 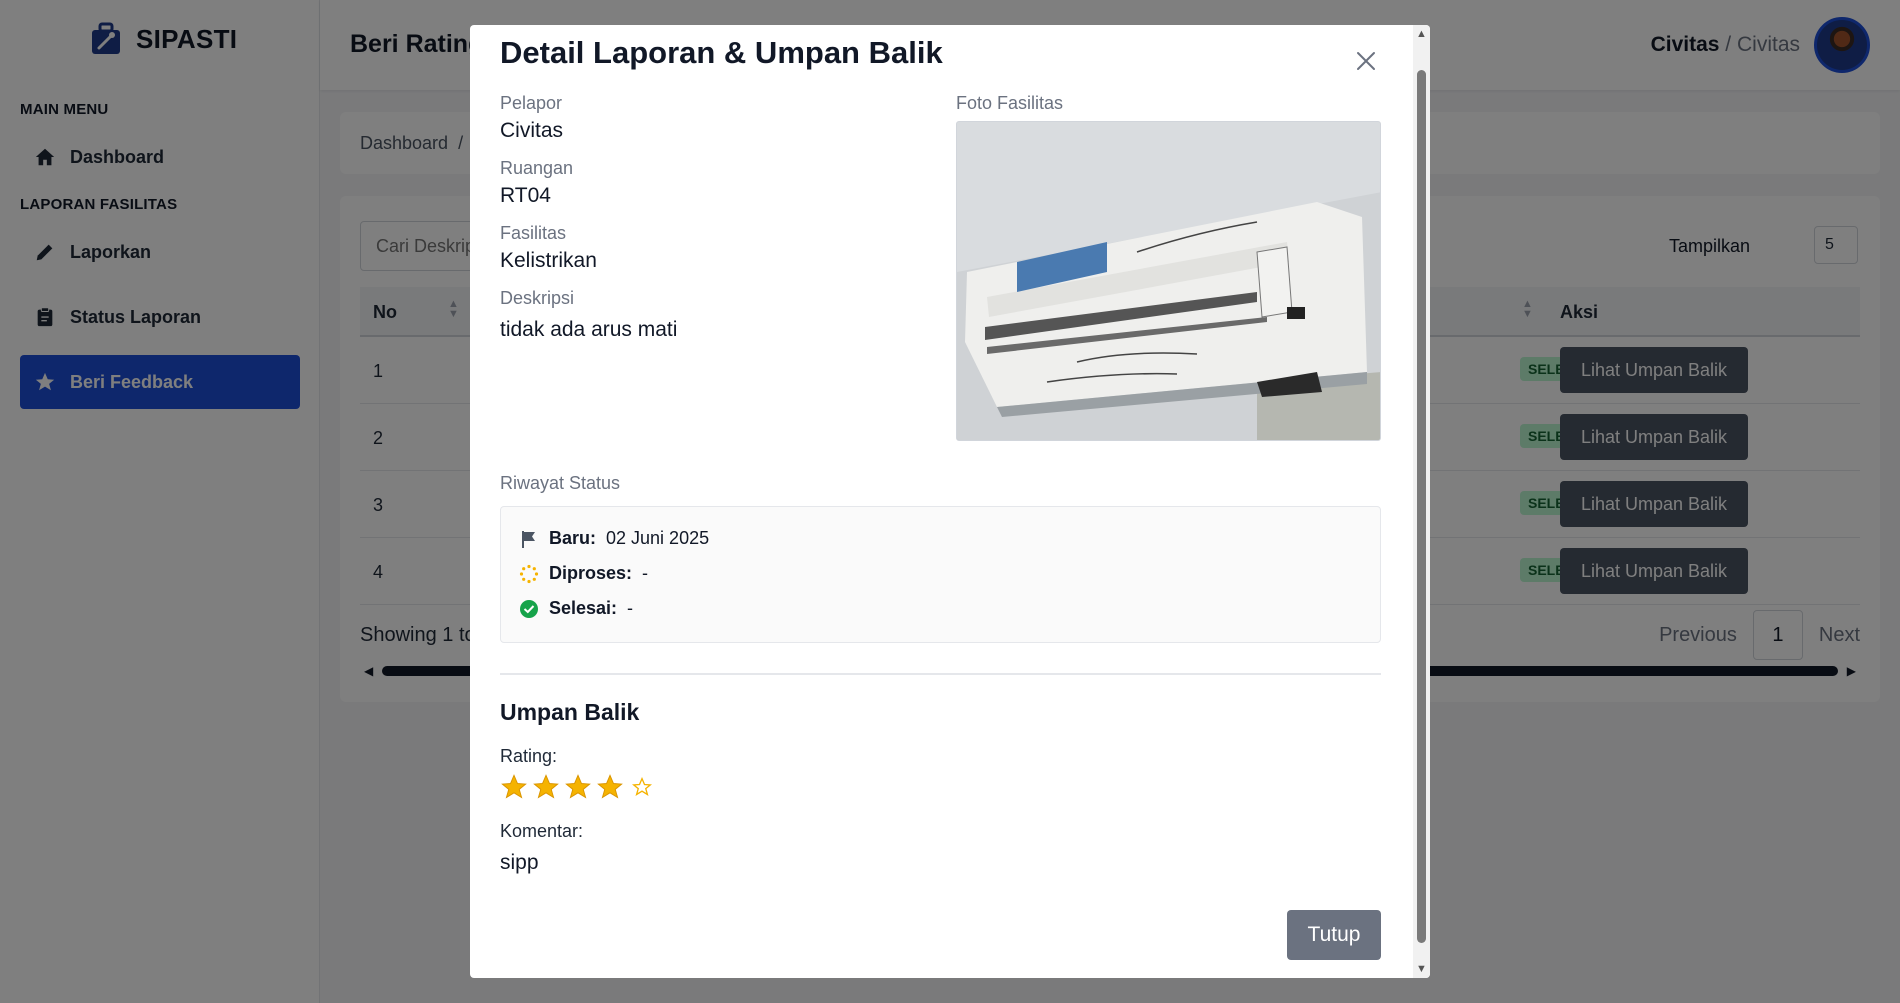 I want to click on section-divider, so click(x=940, y=674).